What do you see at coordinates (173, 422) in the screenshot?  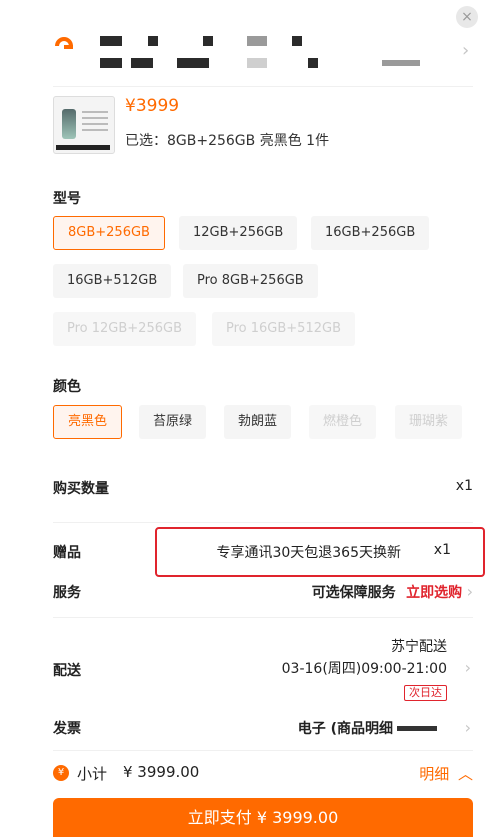 I see `color-option-green: 苔原绿` at bounding box center [173, 422].